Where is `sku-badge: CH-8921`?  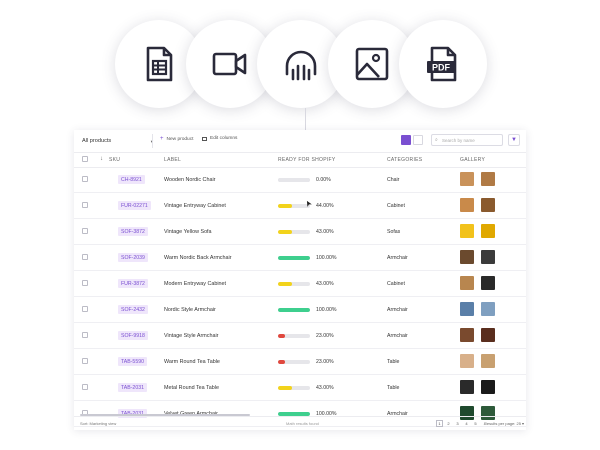
sku-badge: CH-8921 is located at coordinates (131, 179).